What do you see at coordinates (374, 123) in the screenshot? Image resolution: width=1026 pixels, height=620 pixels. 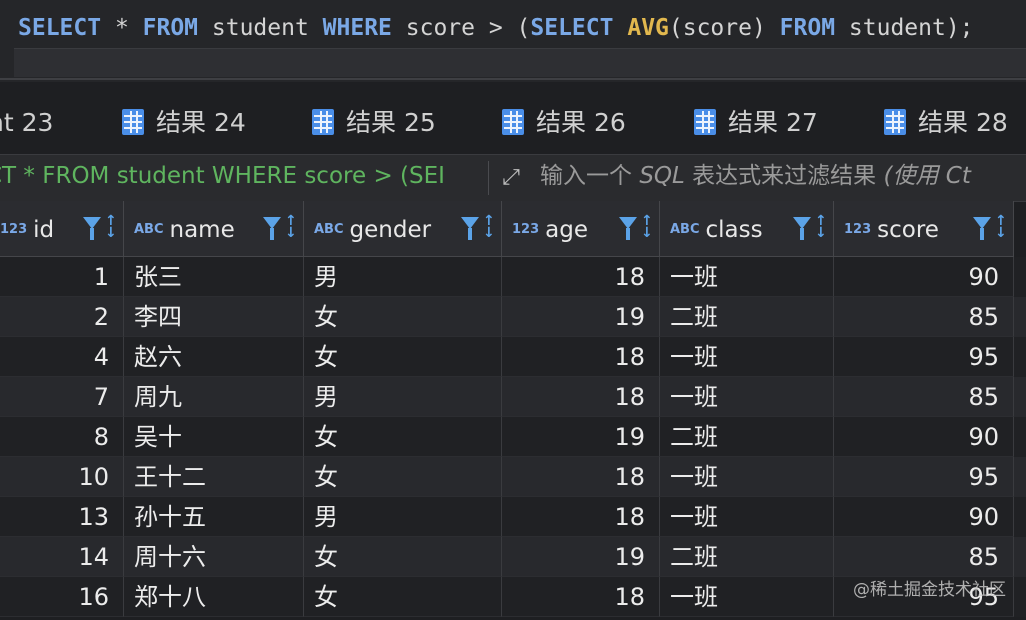 I see `result-tab: 结果 25` at bounding box center [374, 123].